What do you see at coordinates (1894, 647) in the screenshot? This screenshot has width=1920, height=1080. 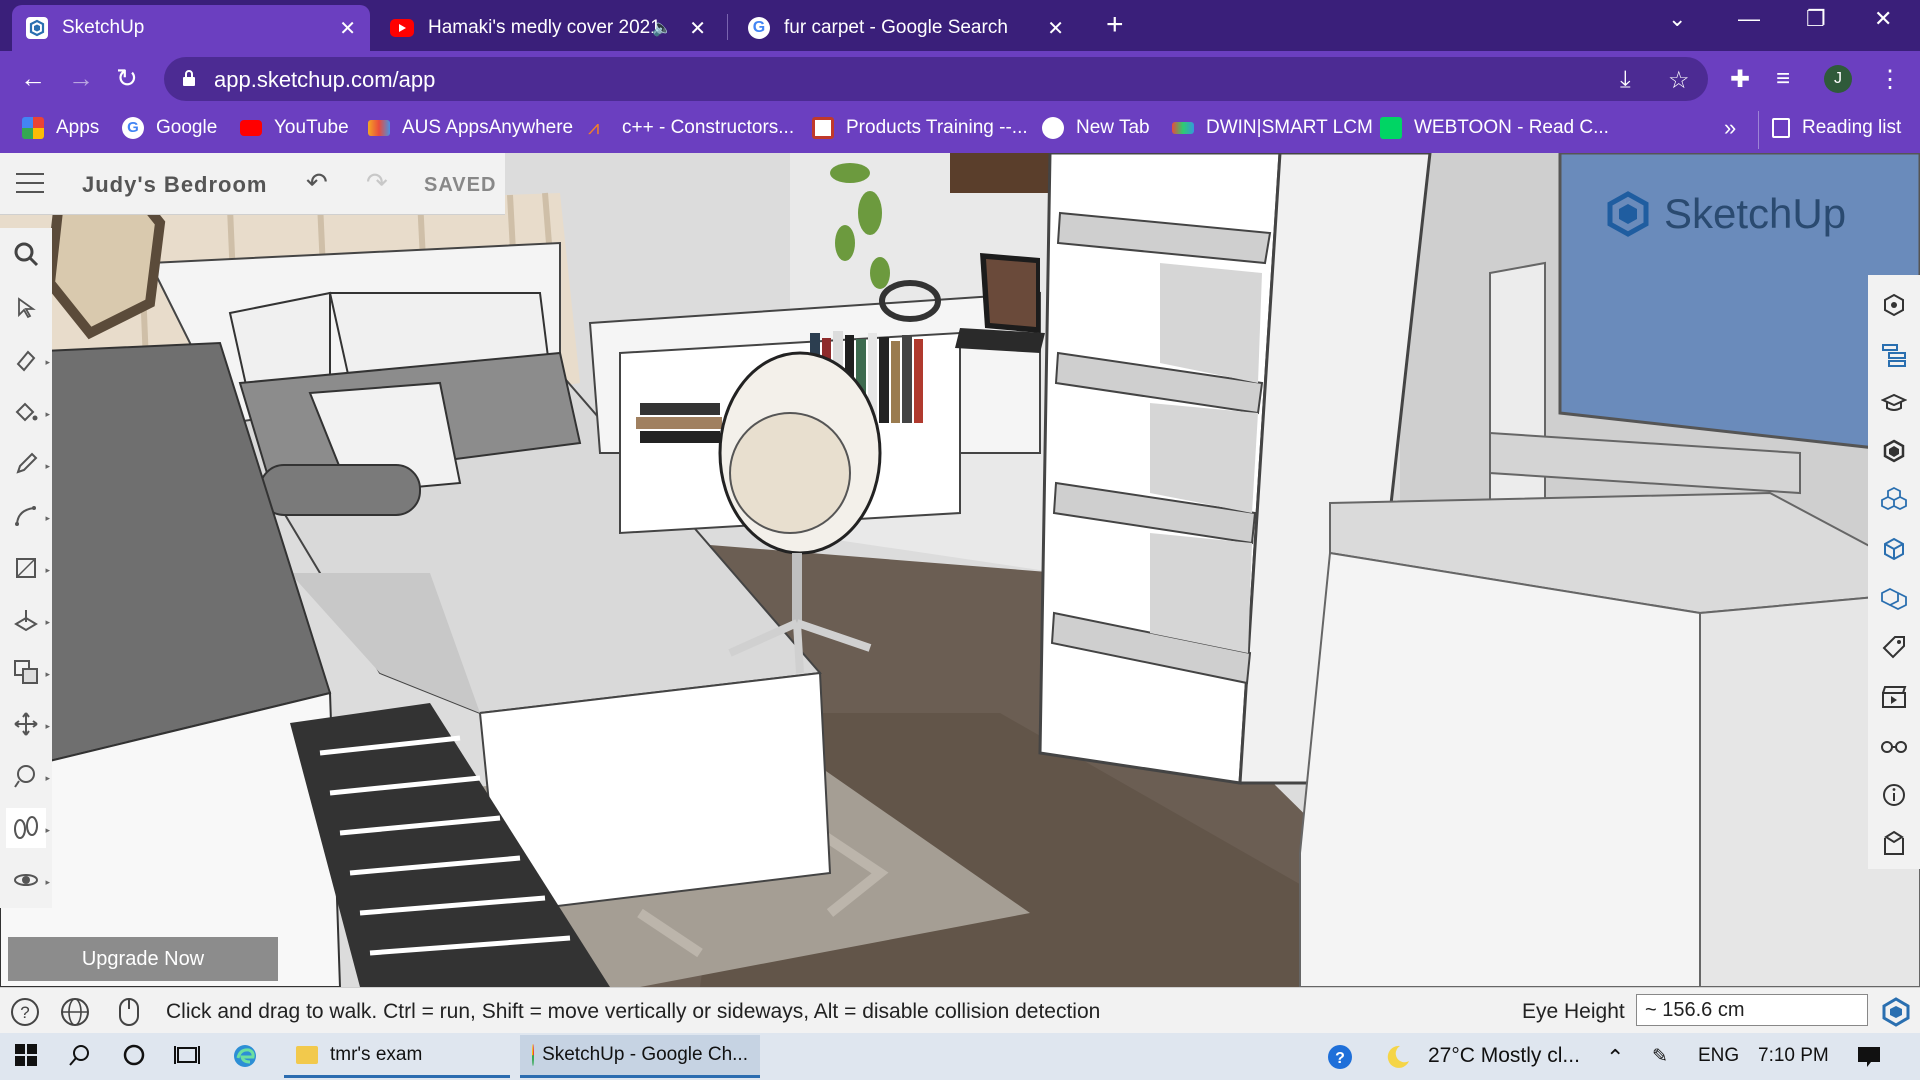 I see `tag-icon` at bounding box center [1894, 647].